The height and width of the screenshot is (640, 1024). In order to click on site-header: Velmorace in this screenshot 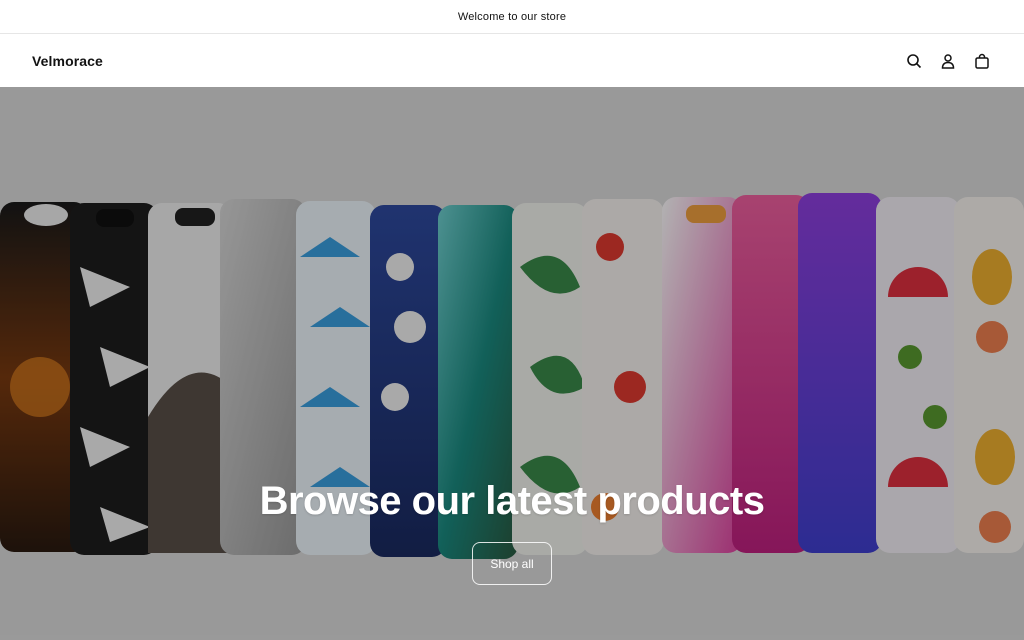, I will do `click(512, 60)`.